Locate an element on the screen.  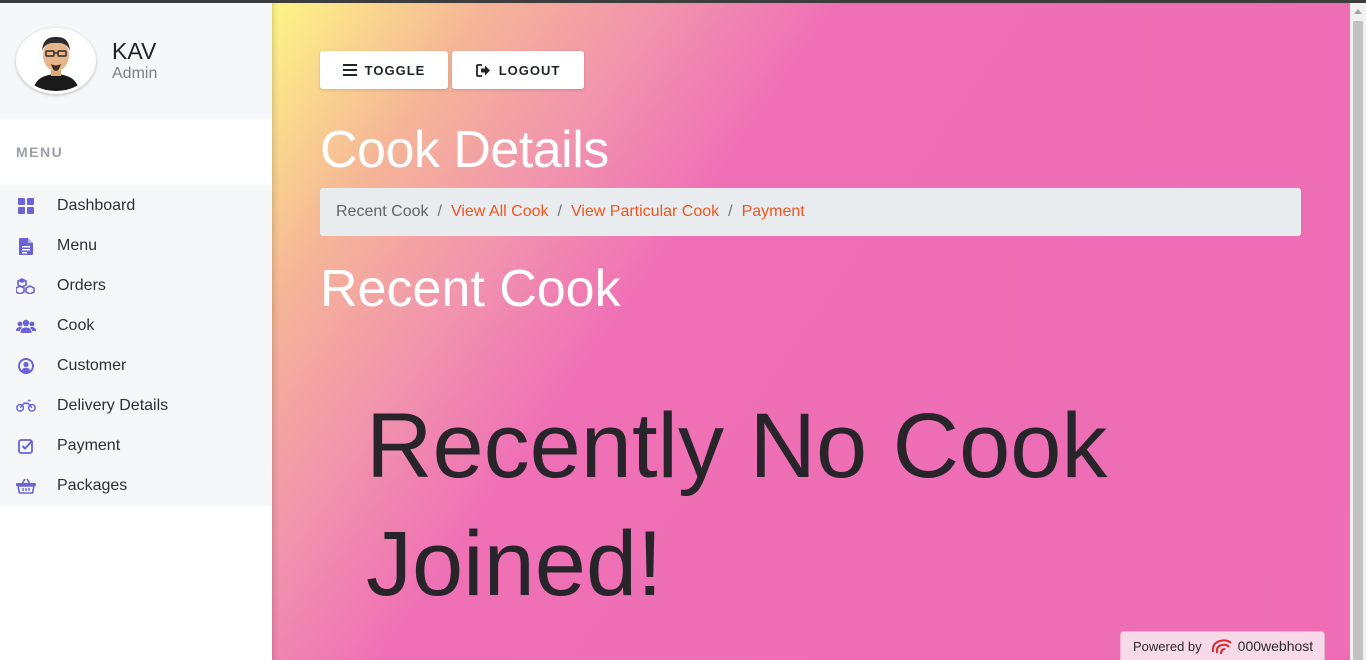
user-circle-icon is located at coordinates (26, 366).